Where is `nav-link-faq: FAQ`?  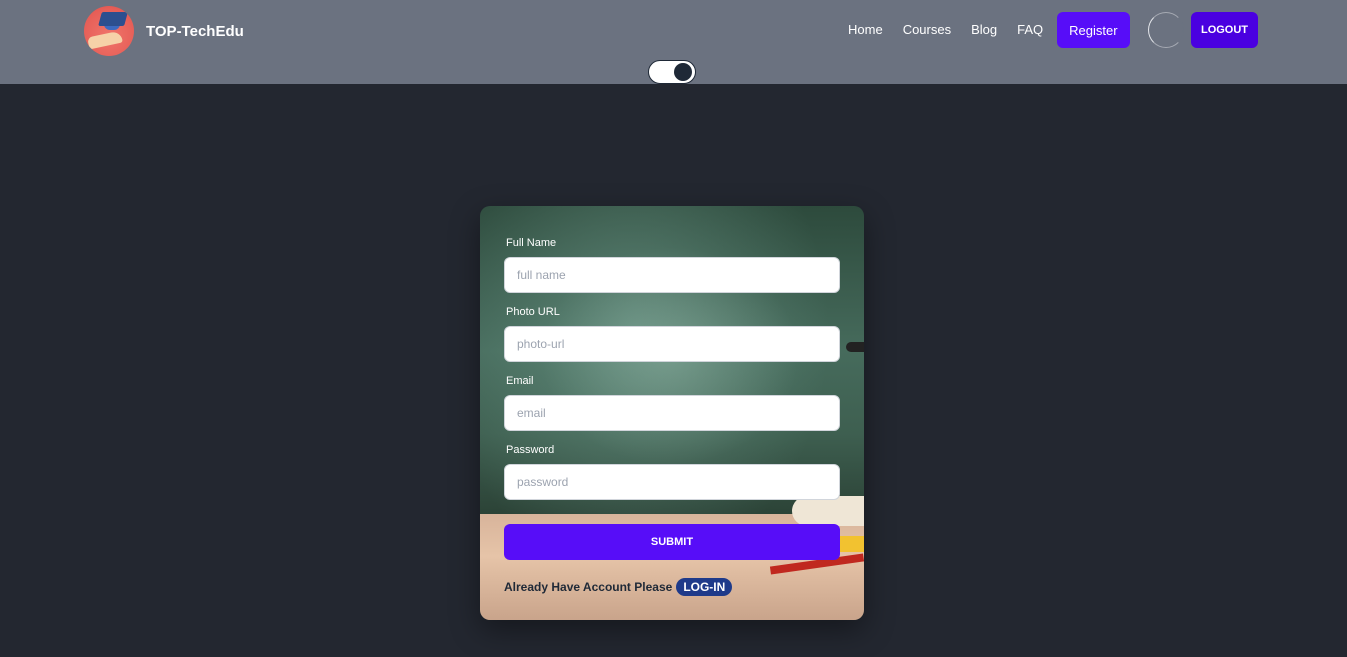
nav-link-faq: FAQ is located at coordinates (1030, 30).